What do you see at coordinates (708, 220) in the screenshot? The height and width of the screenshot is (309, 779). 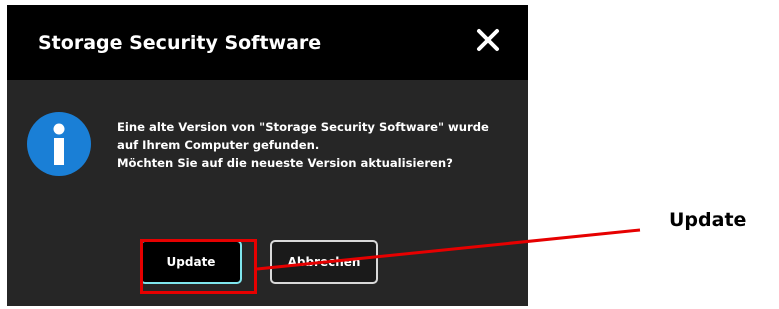 I see `callout-label: Update` at bounding box center [708, 220].